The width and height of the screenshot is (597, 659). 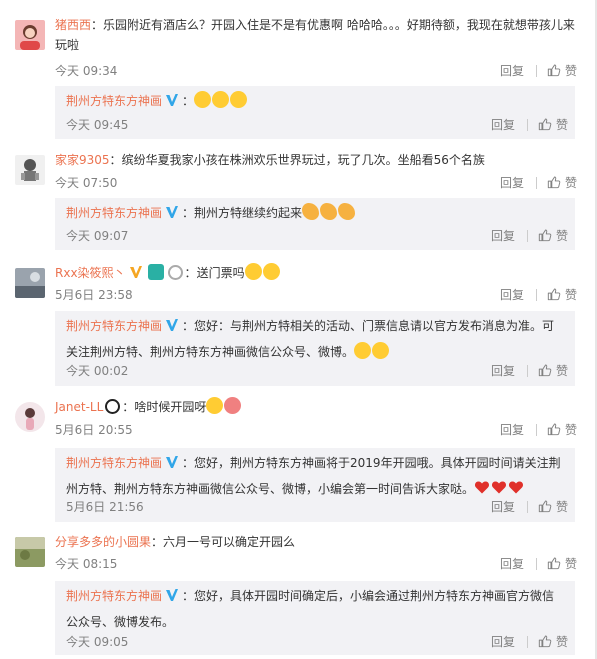 I want to click on comment-time: 5月6日 20:55, so click(x=94, y=430).